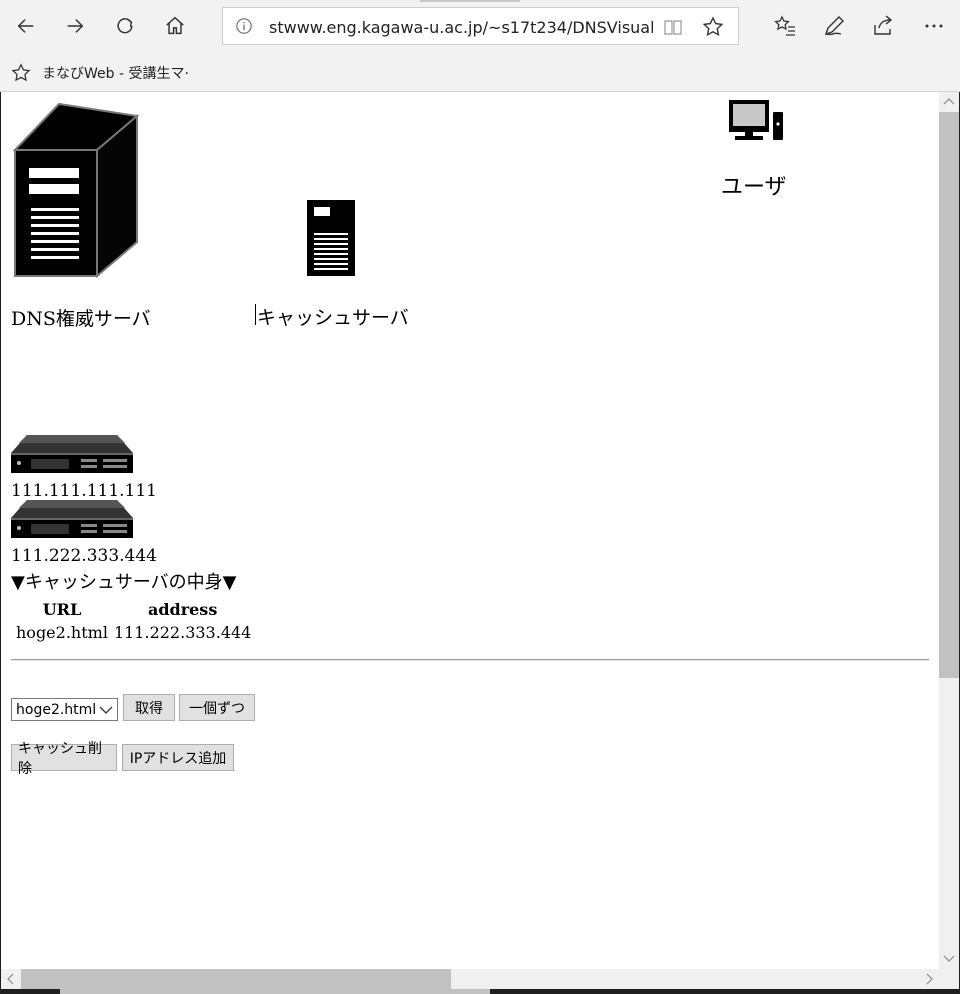  What do you see at coordinates (333, 318) in the screenshot?
I see `cache-server-label: キャッシュサーバ` at bounding box center [333, 318].